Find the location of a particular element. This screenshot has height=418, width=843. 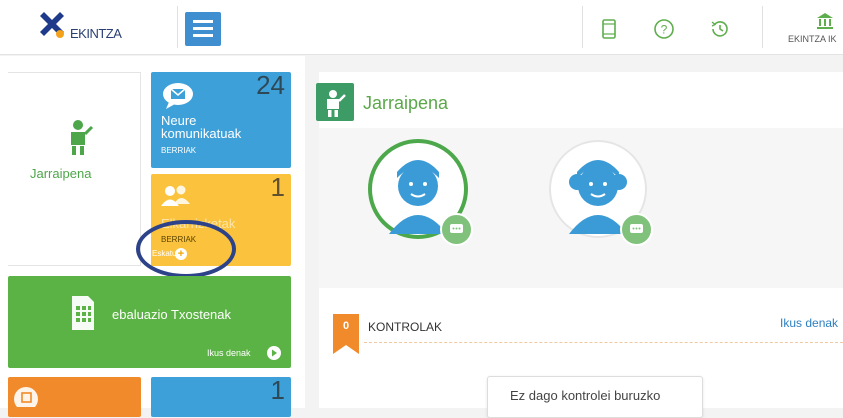

highlight-circle is located at coordinates (186, 249).